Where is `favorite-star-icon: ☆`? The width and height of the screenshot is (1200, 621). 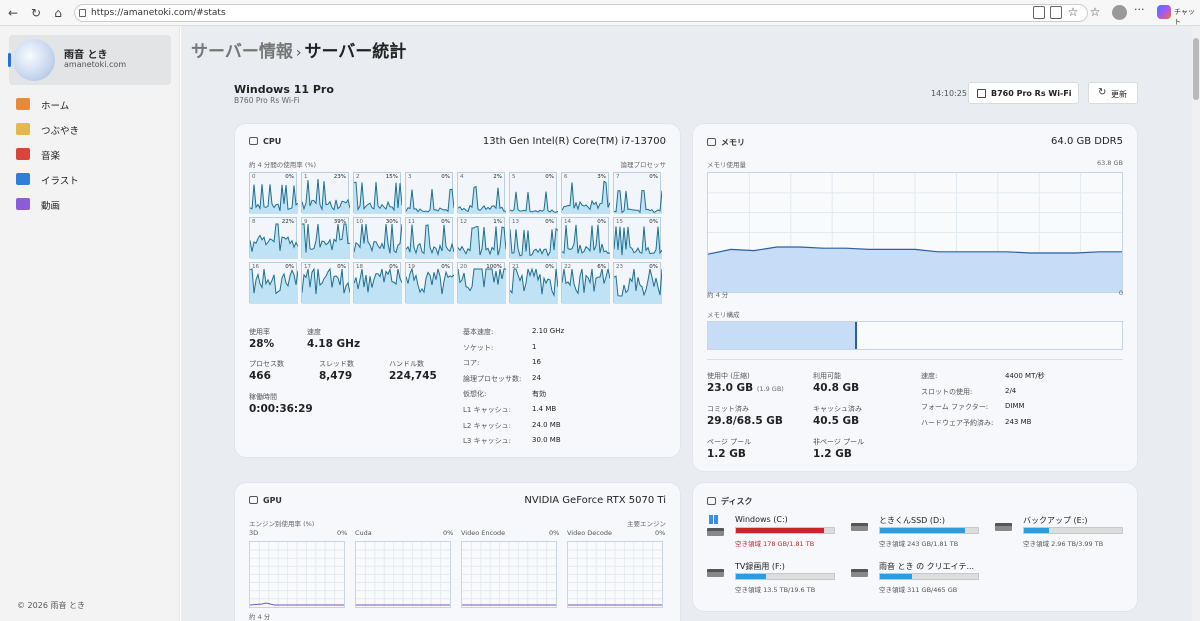 favorite-star-icon: ☆ is located at coordinates (1073, 12).